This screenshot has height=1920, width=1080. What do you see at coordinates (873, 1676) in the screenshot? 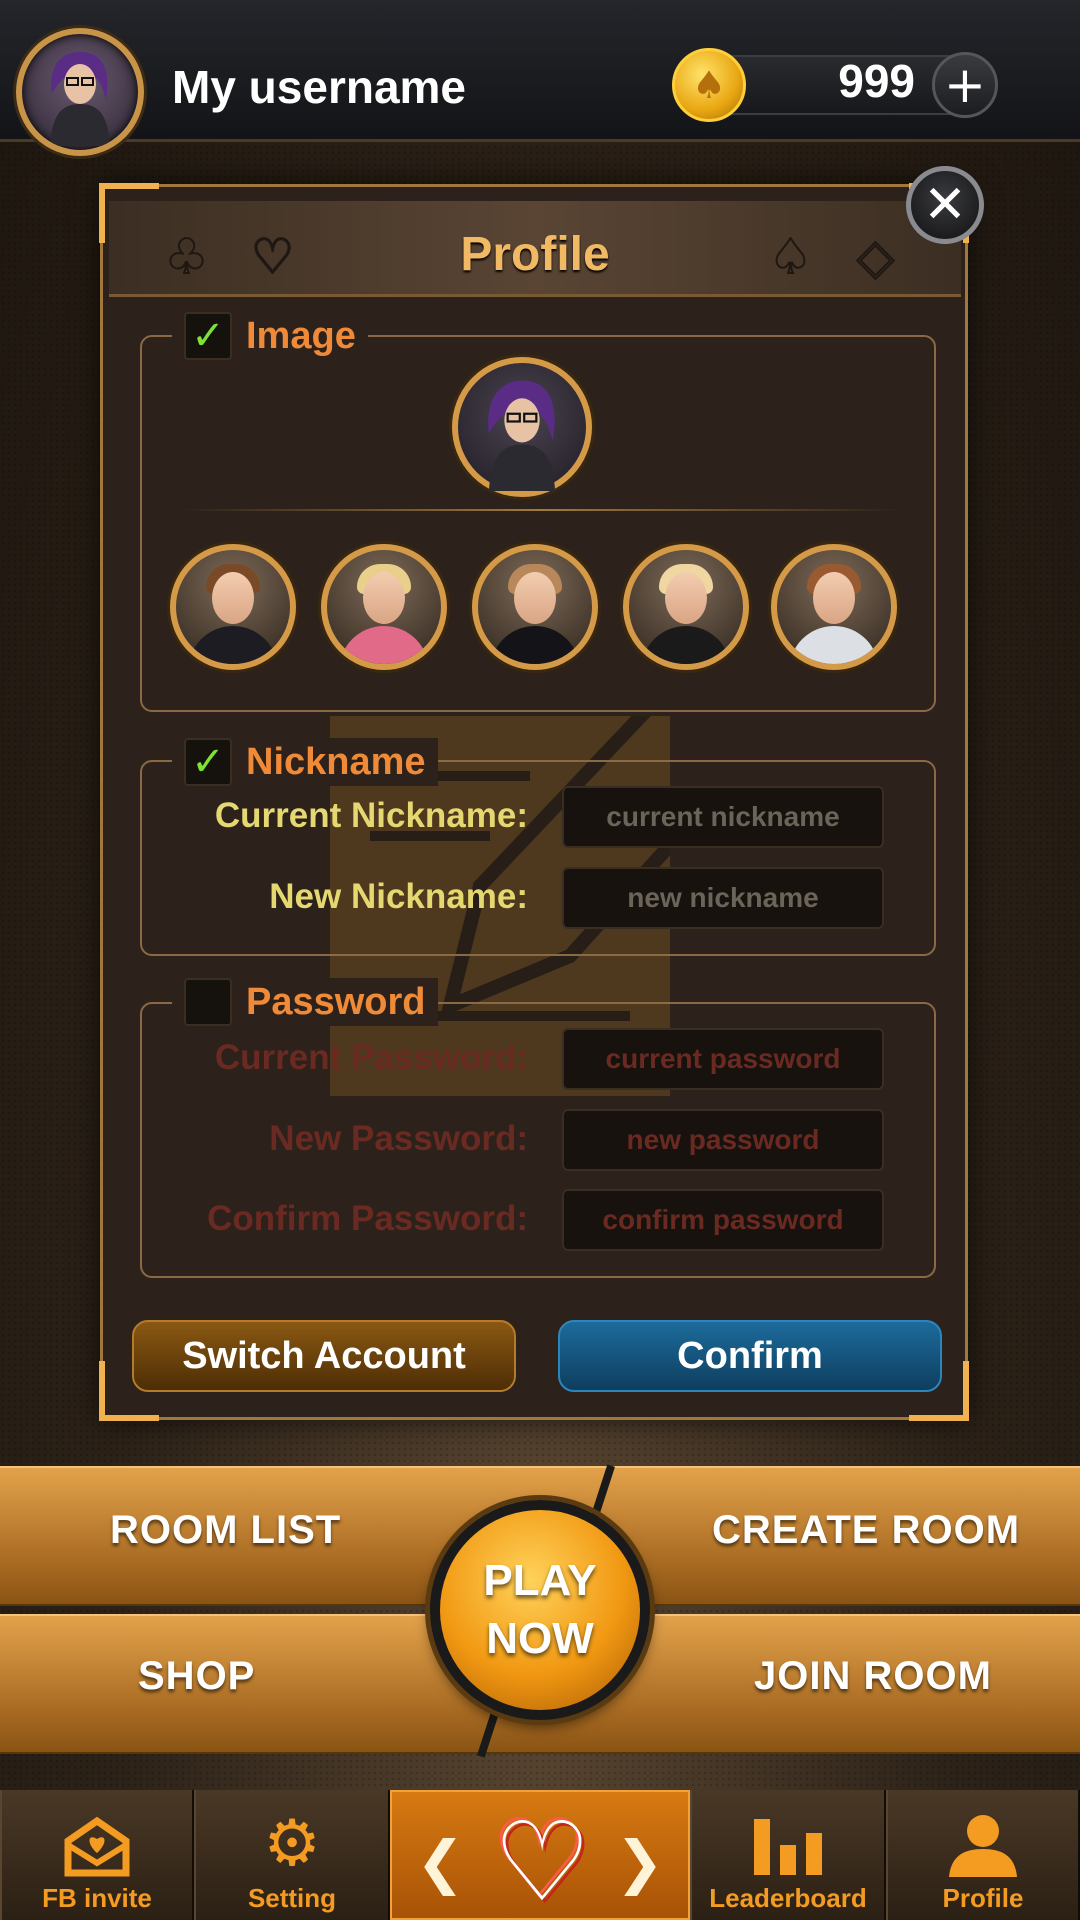
I see `join-room-button: JOIN ROOM` at bounding box center [873, 1676].